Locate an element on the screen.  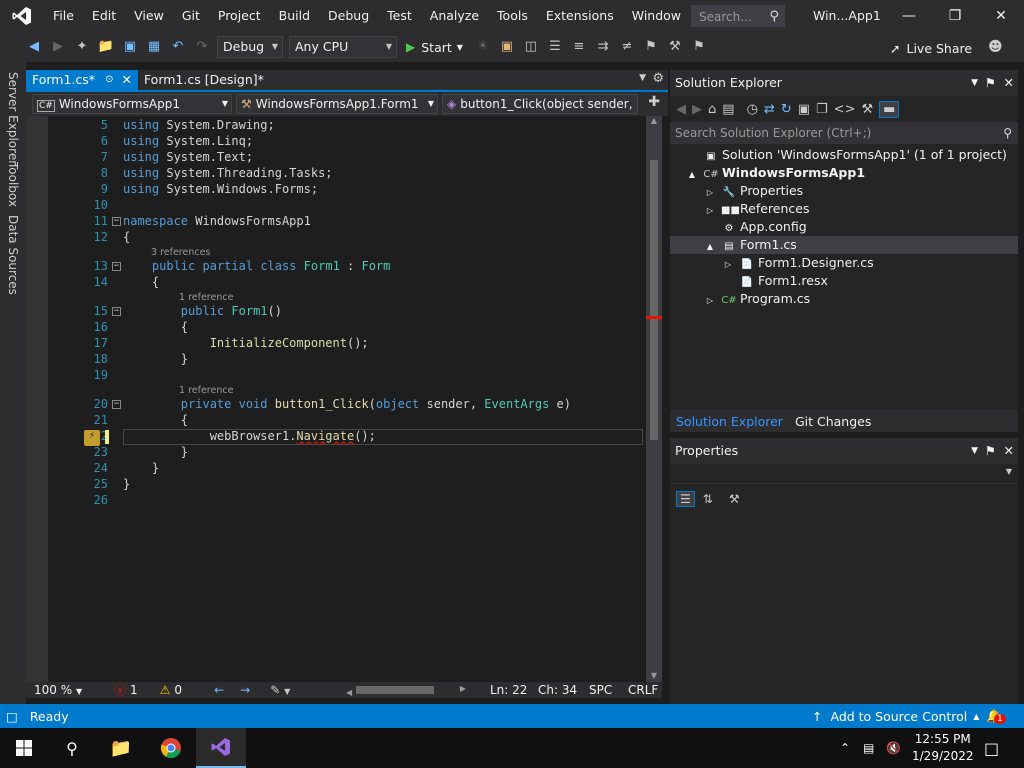
switch-views-icon: ▤ is located at coordinates (728, 109).